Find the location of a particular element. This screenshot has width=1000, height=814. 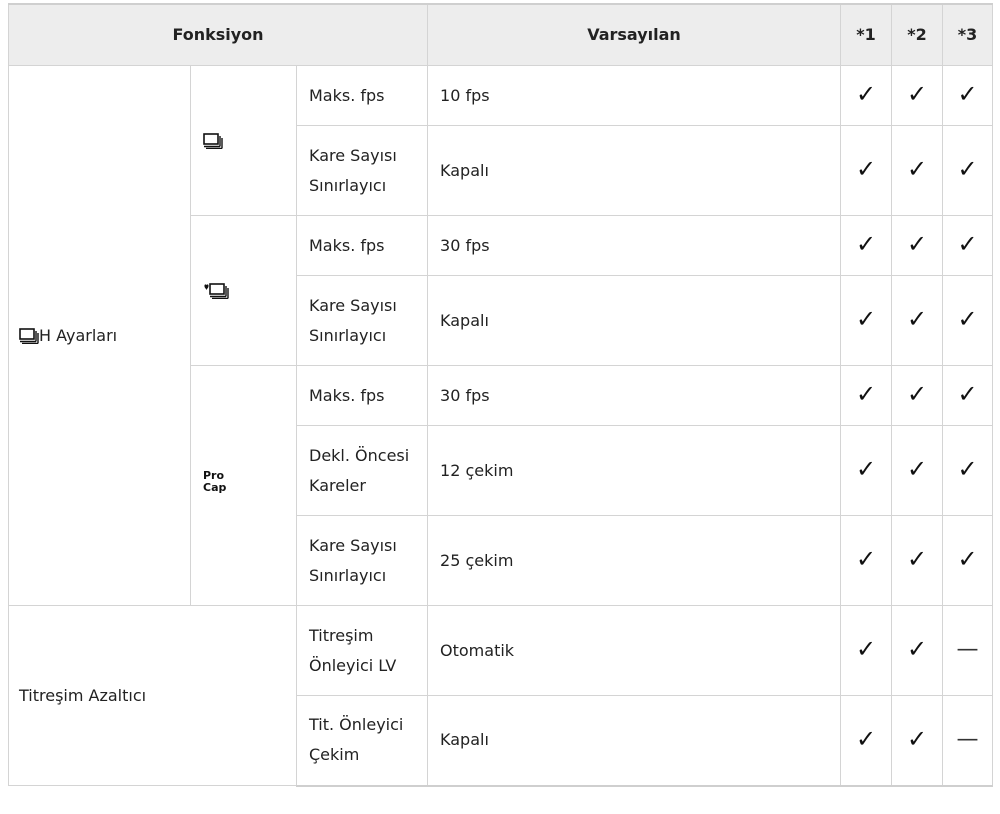

row-item: Dekl. Öncesi Kareler is located at coordinates (362, 470).